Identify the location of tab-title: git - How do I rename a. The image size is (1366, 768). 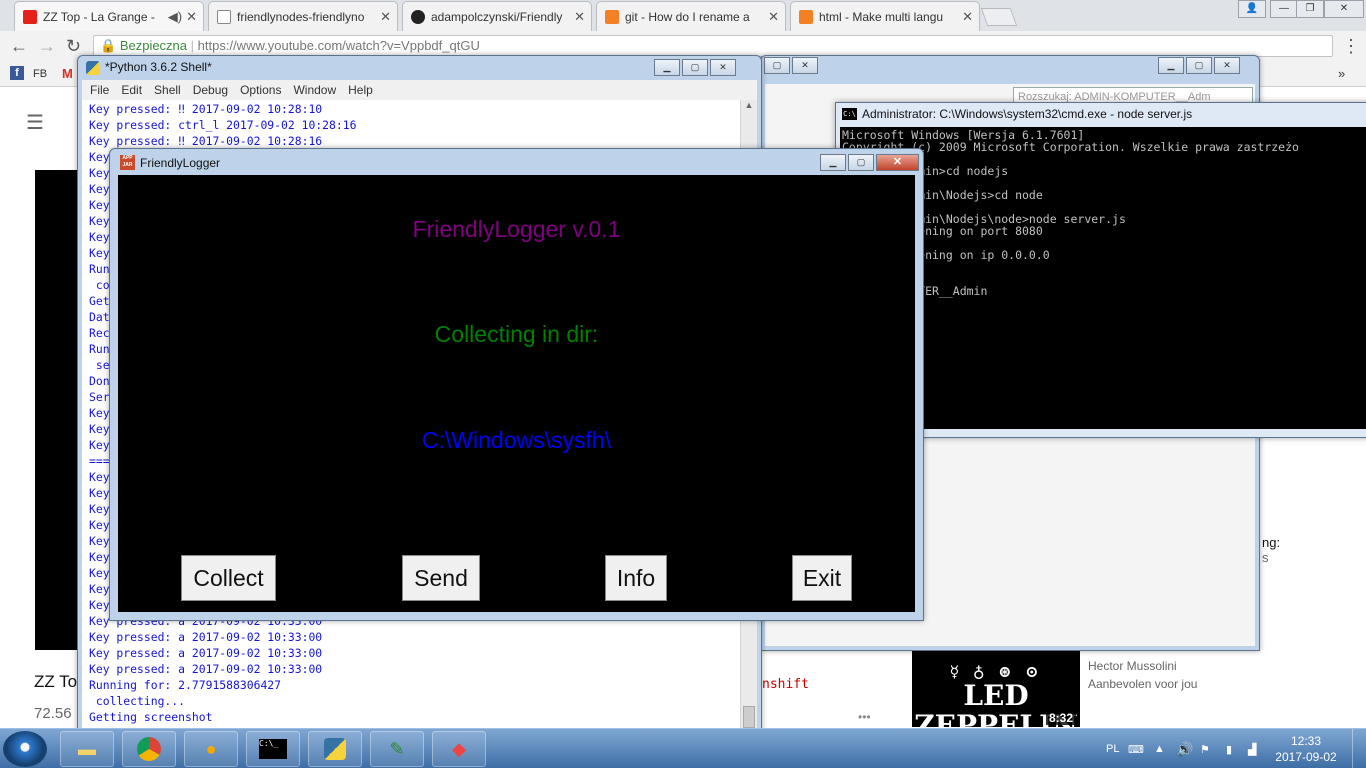
(687, 16).